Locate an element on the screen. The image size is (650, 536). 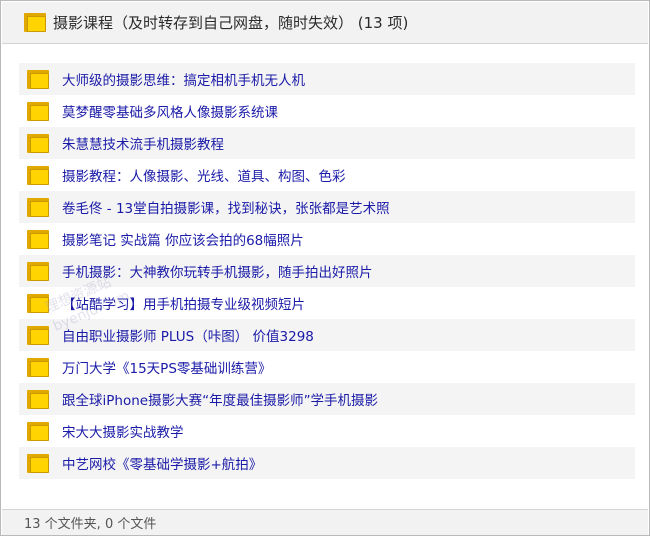
folder-name-link: 卷毛佟 - 13堂自拍摄影课，找到秘诀，张张都是艺术照 is located at coordinates (226, 207).